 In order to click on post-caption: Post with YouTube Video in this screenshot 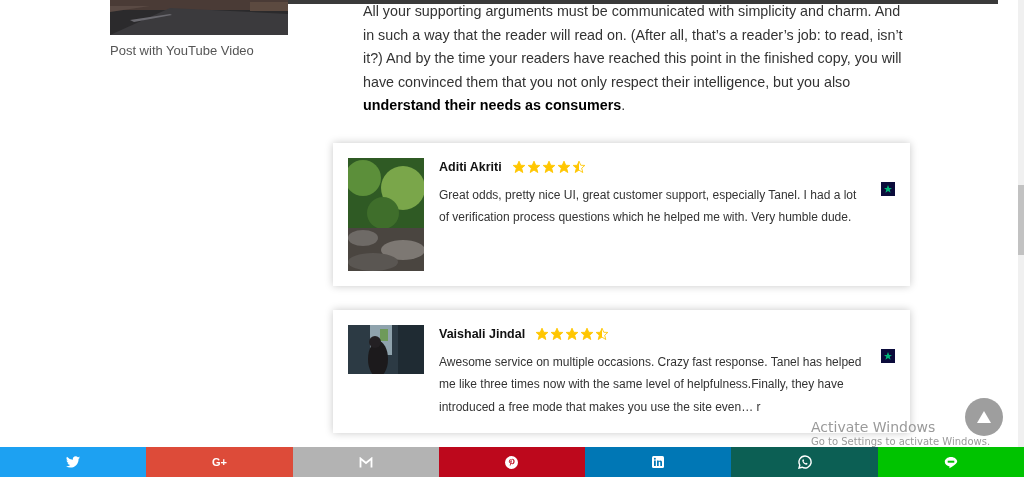, I will do `click(221, 50)`.